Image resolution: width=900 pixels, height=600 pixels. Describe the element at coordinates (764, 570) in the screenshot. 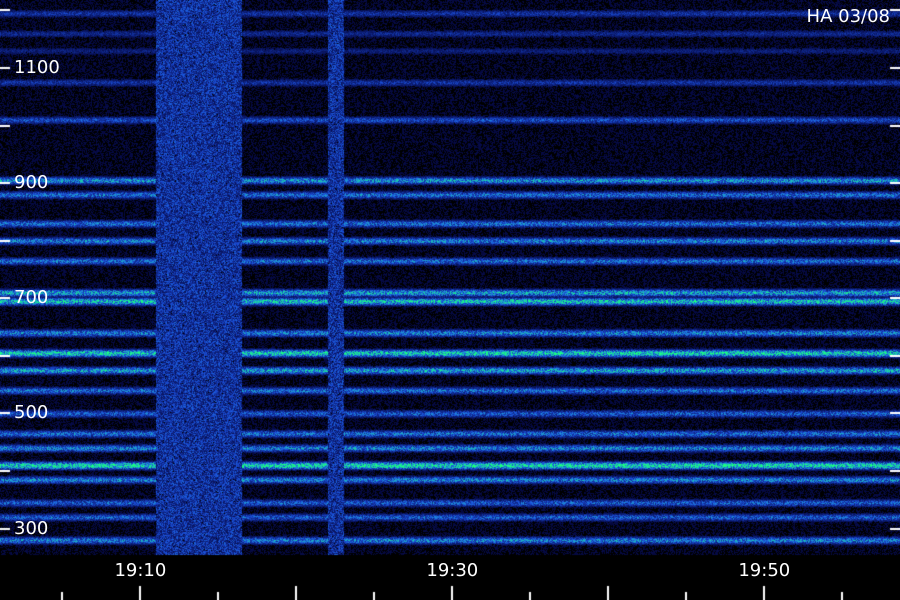

I see `x-tick-label: 19:50` at that location.